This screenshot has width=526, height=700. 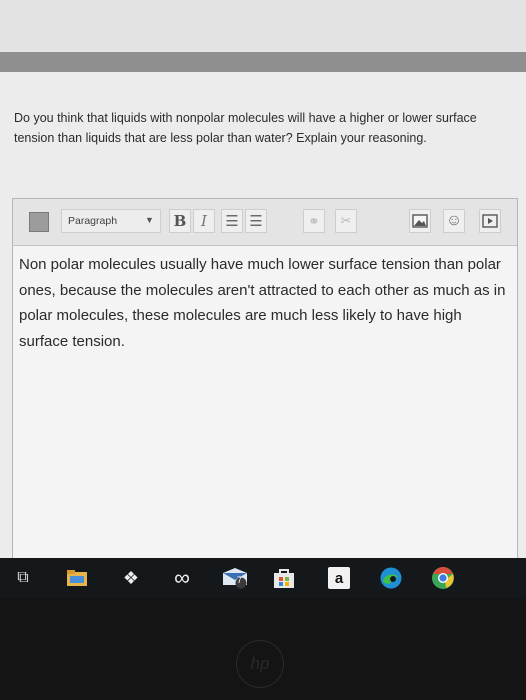 What do you see at coordinates (339, 578) in the screenshot?
I see `amazon-icon: a` at bounding box center [339, 578].